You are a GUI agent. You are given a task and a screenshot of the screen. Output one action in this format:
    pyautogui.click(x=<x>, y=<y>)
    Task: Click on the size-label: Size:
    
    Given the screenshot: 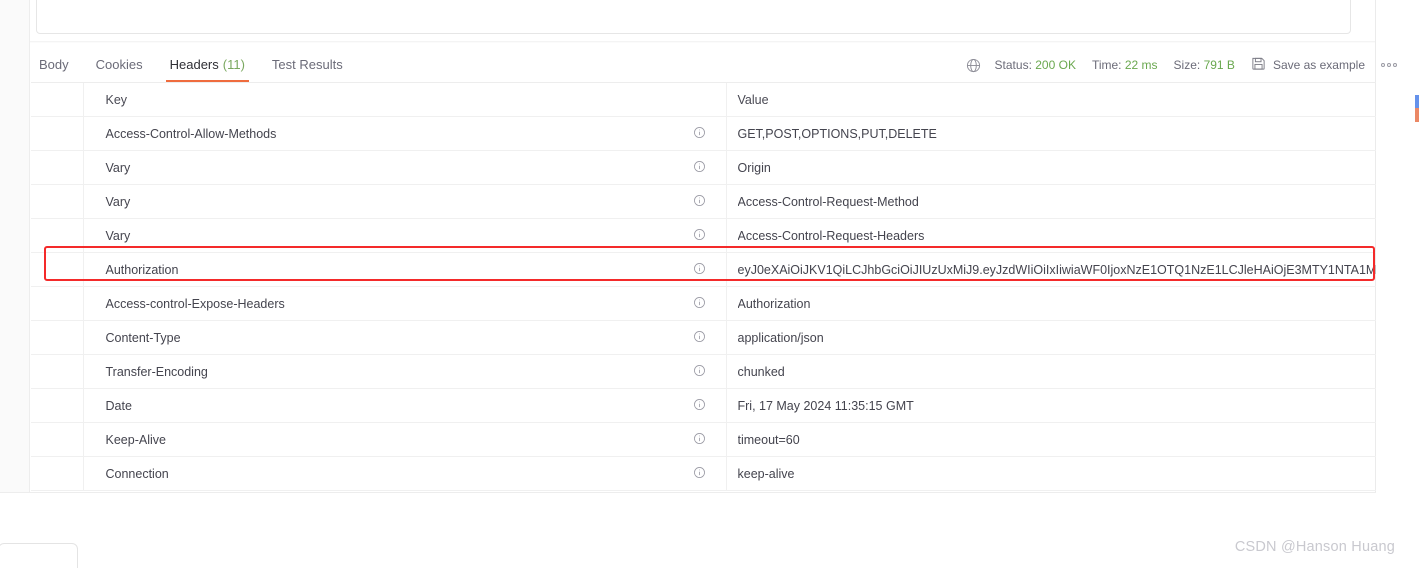 What is the action you would take?
    pyautogui.click(x=1187, y=65)
    